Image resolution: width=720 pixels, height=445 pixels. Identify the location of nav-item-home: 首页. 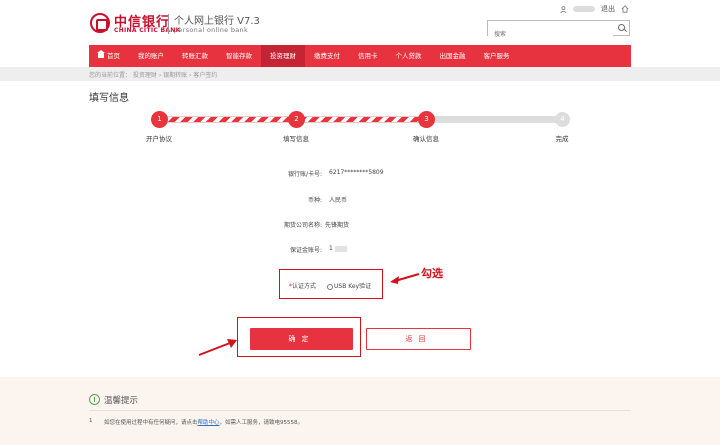
(109, 56).